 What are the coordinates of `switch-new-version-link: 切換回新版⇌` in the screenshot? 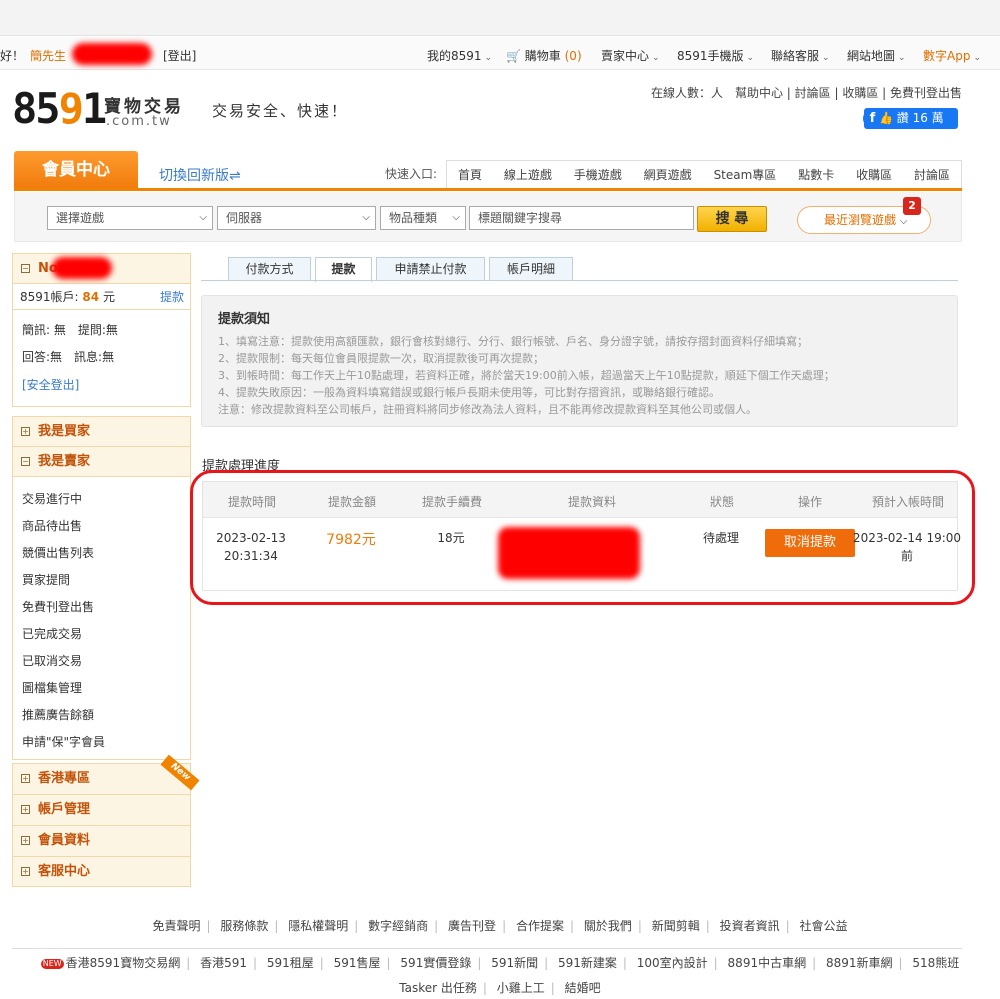 It's located at (200, 175).